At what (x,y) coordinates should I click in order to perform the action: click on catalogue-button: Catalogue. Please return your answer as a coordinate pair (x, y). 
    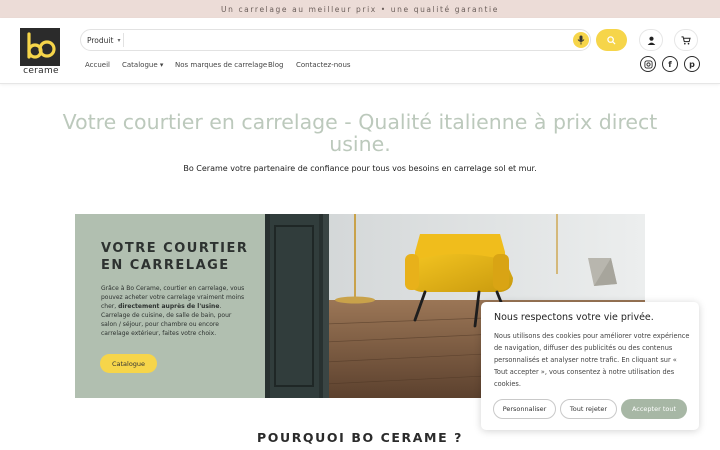
    Looking at the image, I should click on (128, 363).